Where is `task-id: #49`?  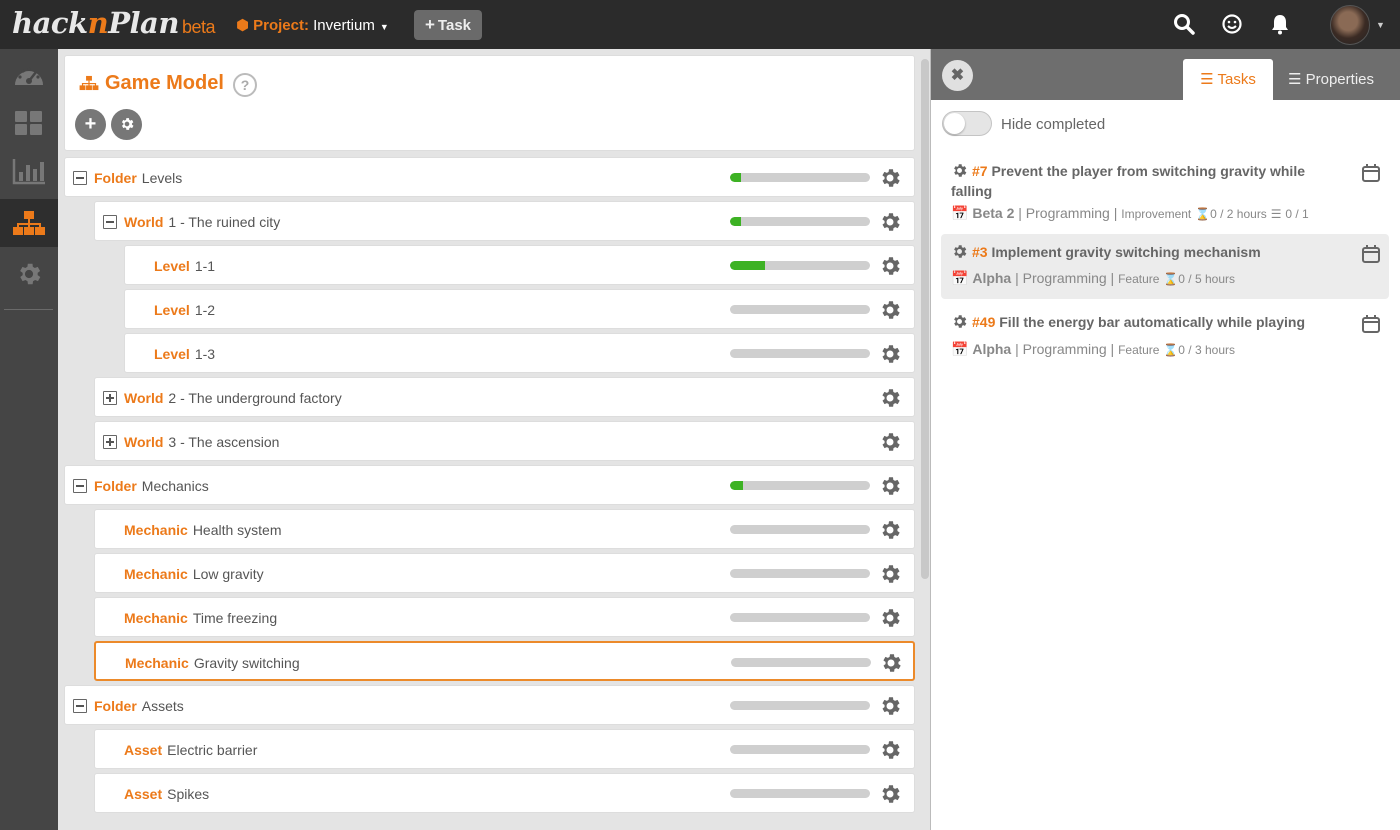 task-id: #49 is located at coordinates (986, 322).